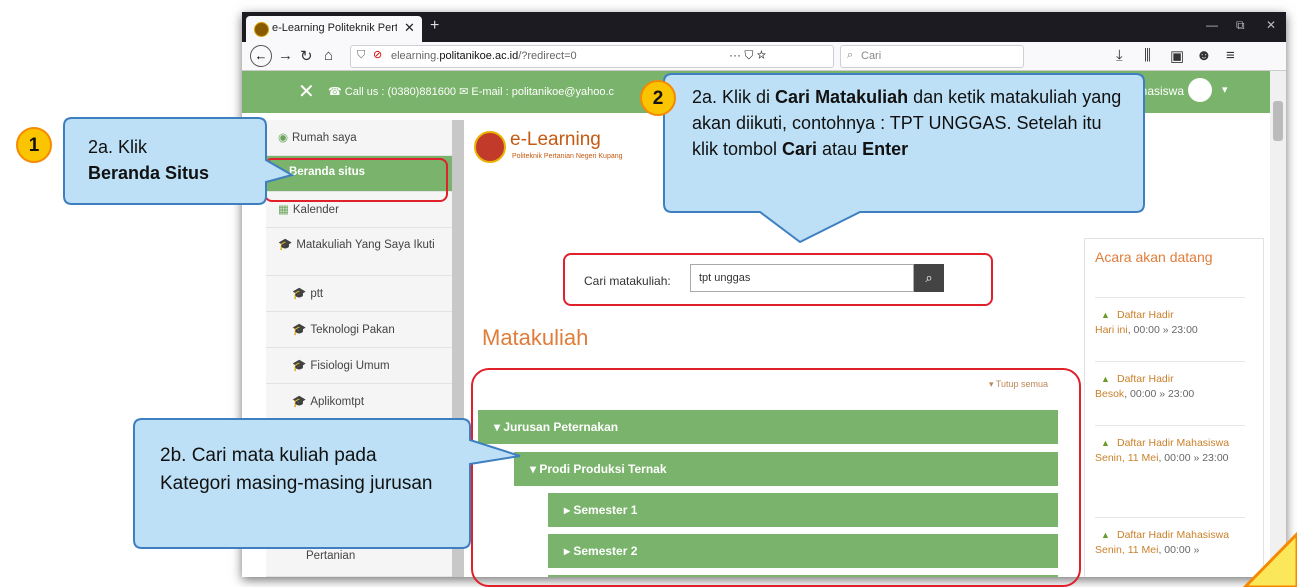 This screenshot has width=1297, height=587. Describe the element at coordinates (1269, 559) in the screenshot. I see `corner-badge-icon` at that location.